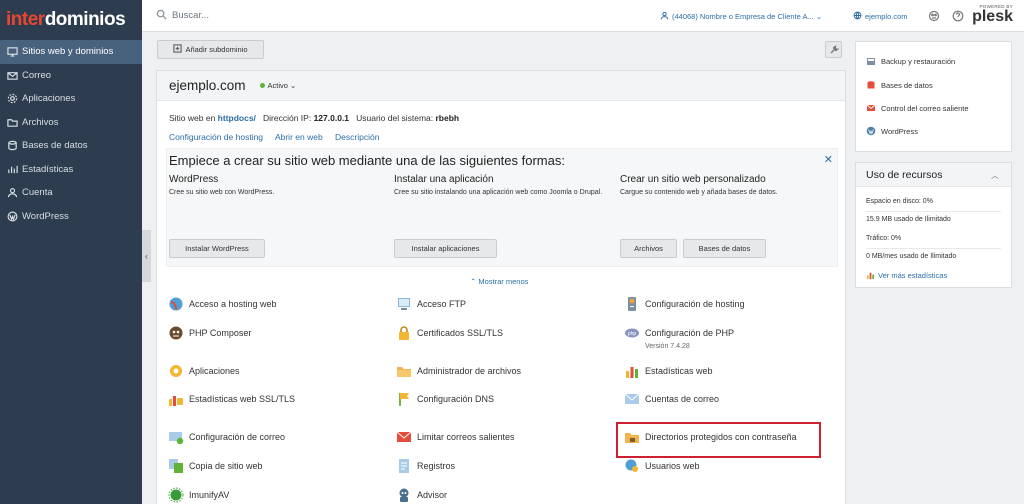 Image resolution: width=1024 pixels, height=504 pixels. I want to click on mail-limit-icon, so click(404, 437).